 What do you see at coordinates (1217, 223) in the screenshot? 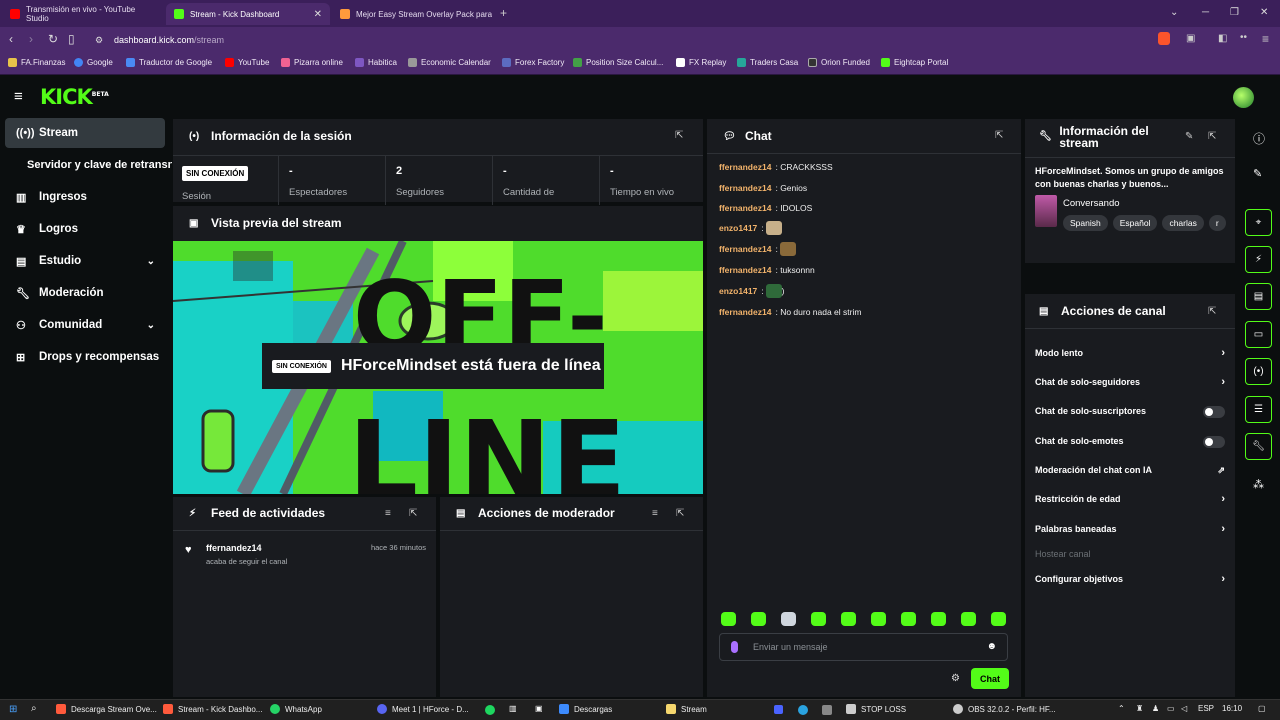
I see `tag-chip: r` at bounding box center [1217, 223].